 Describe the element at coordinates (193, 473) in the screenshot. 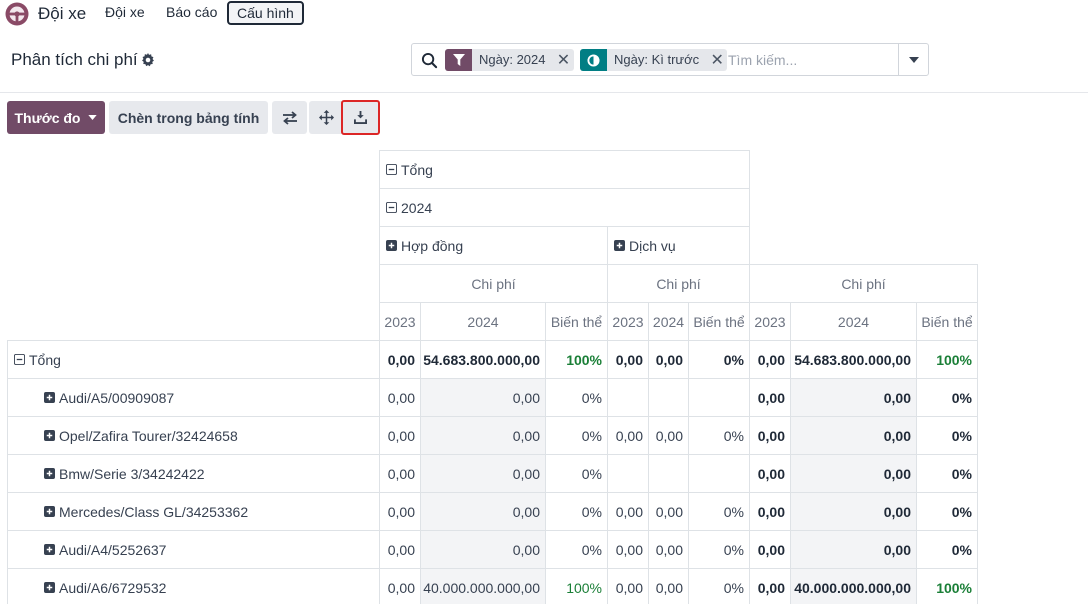

I see `row-header: Bmw/Serie 3/34242422` at that location.